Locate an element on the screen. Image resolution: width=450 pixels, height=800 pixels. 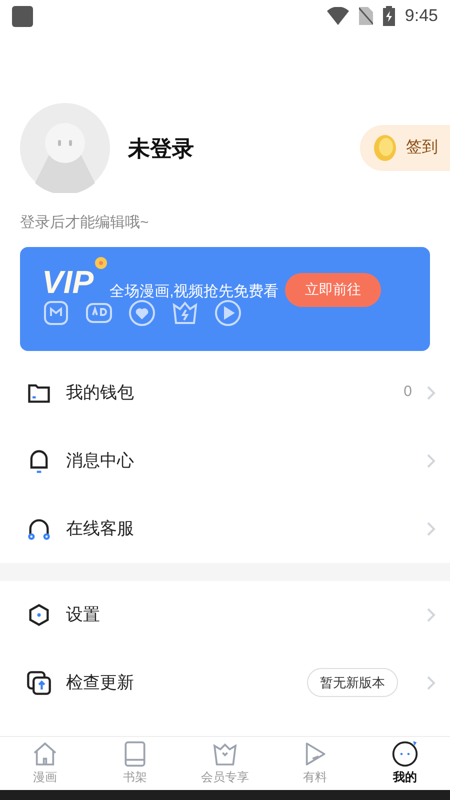
no-sim-icon is located at coordinates (365, 16).